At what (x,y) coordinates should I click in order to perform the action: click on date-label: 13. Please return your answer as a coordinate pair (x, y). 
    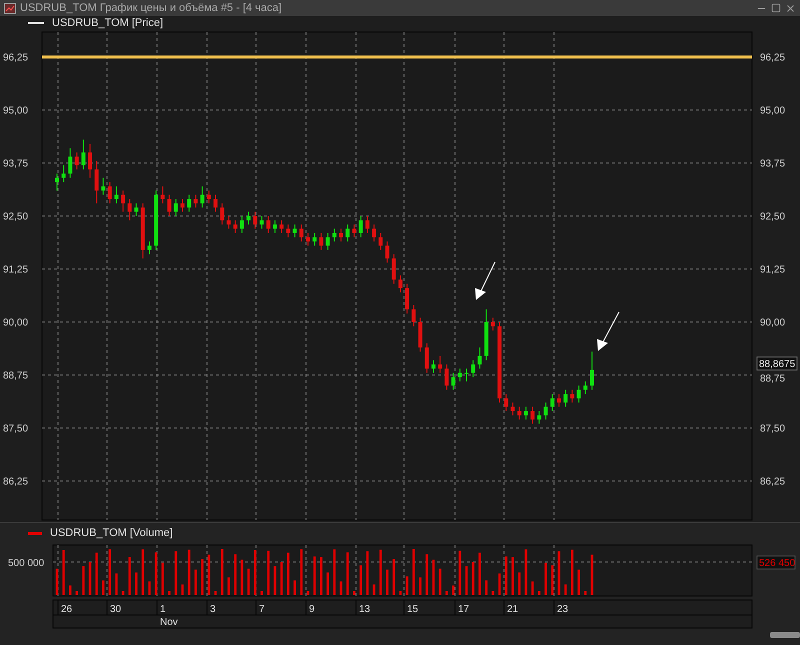
    Looking at the image, I should click on (364, 609).